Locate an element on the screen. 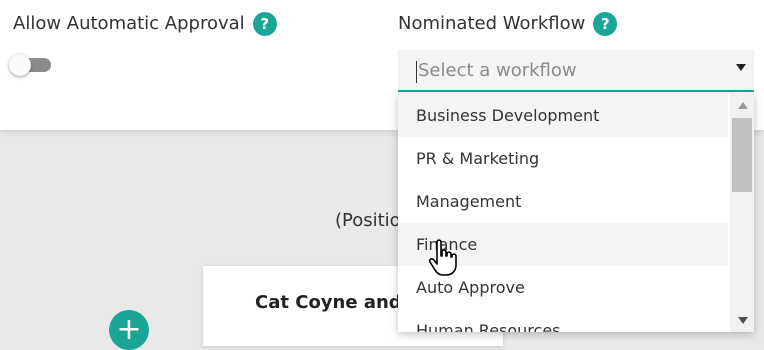 The image size is (764, 350). workflow-option: Management is located at coordinates (563, 201).